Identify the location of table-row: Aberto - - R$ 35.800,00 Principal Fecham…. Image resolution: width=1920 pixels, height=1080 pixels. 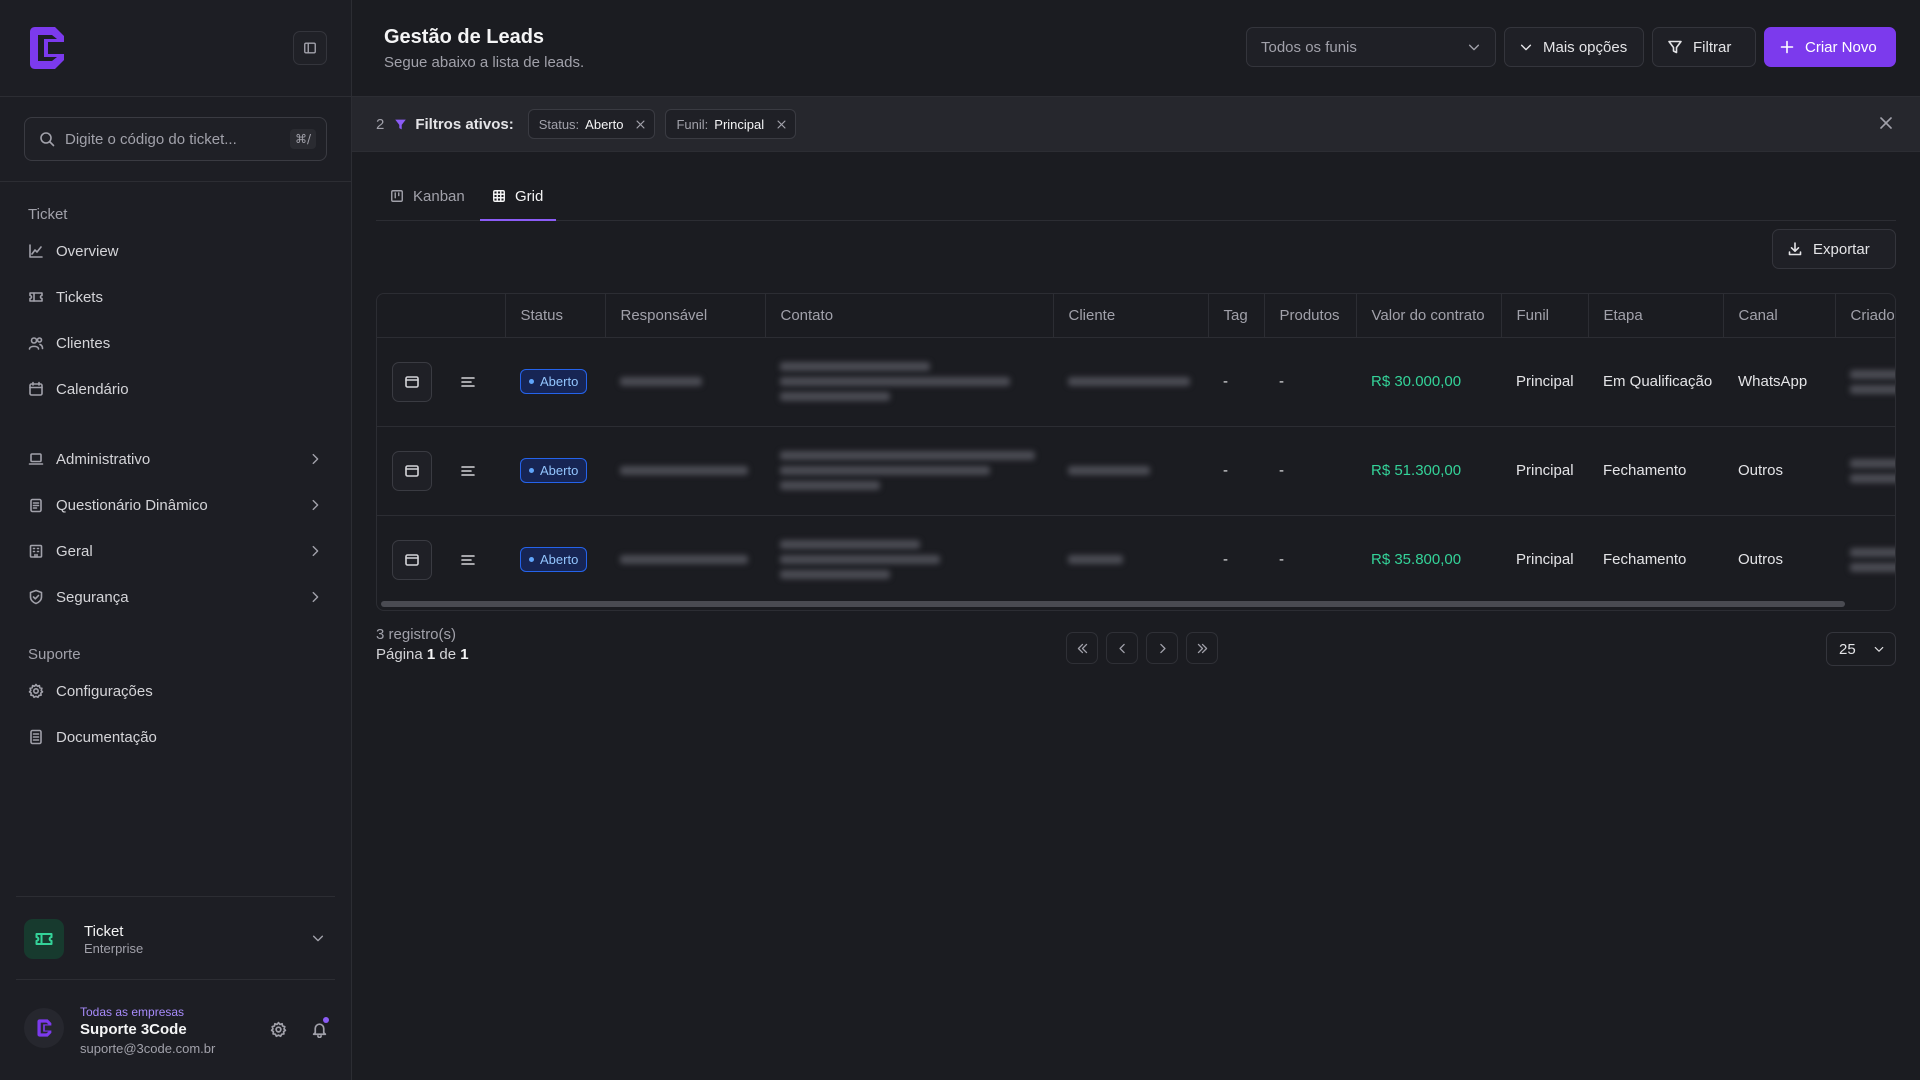
(1136, 559).